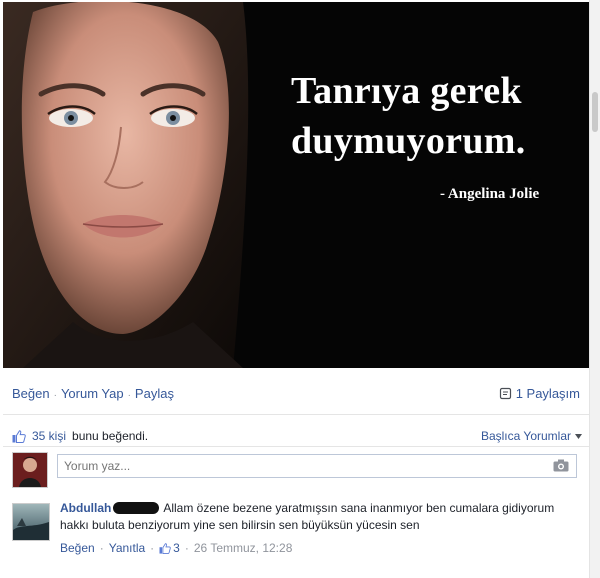 Image resolution: width=600 pixels, height=578 pixels. Describe the element at coordinates (317, 466) in the screenshot. I see `comment-input` at that location.